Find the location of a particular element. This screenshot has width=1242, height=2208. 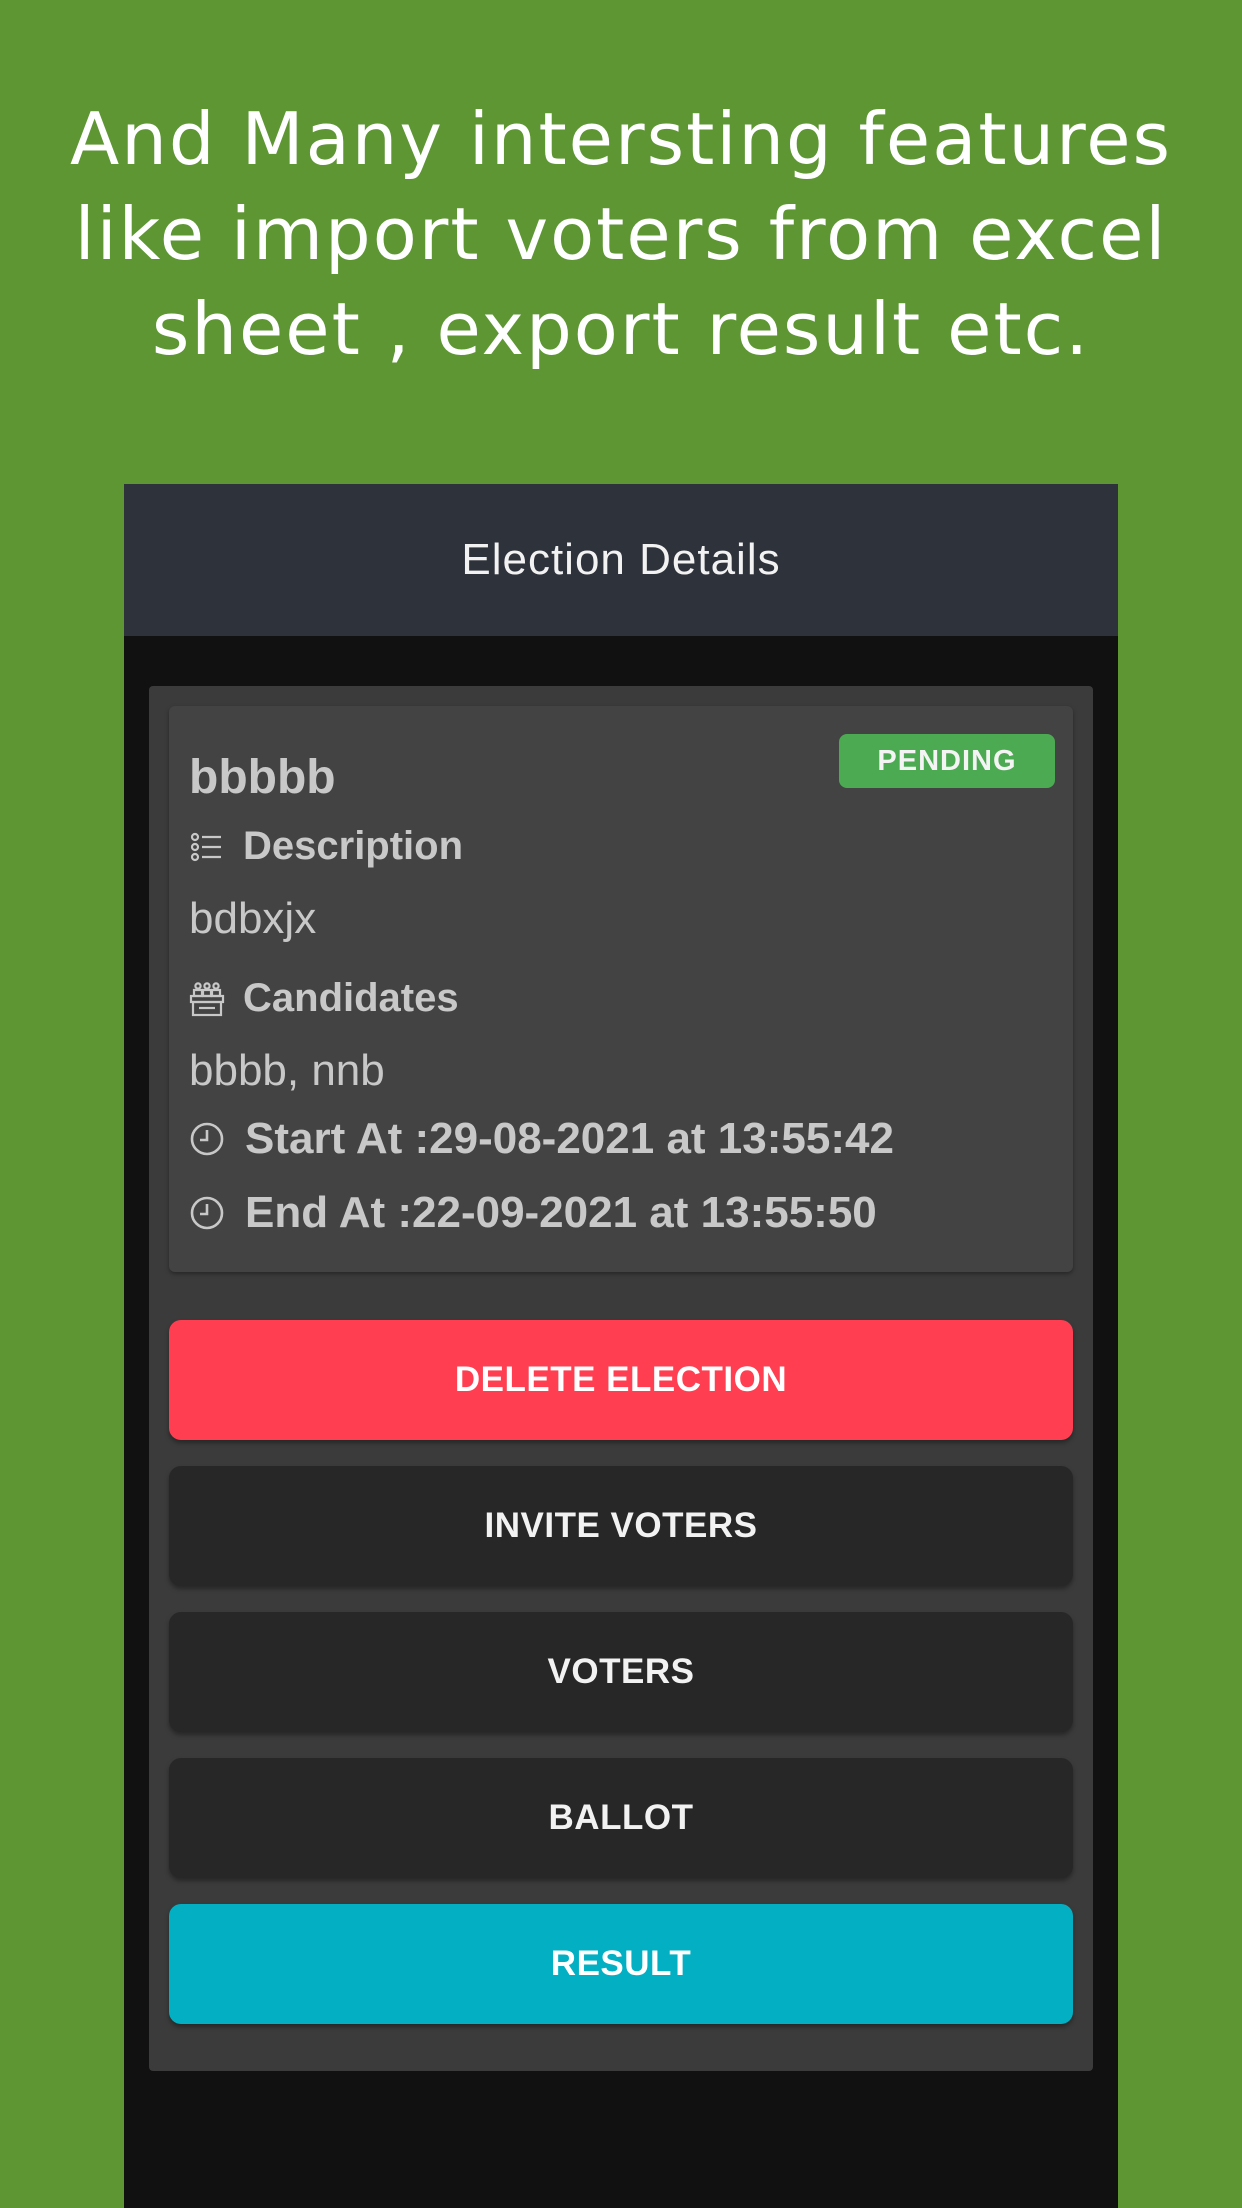

delete-election-button: DELETE ELECTION is located at coordinates (621, 1380).